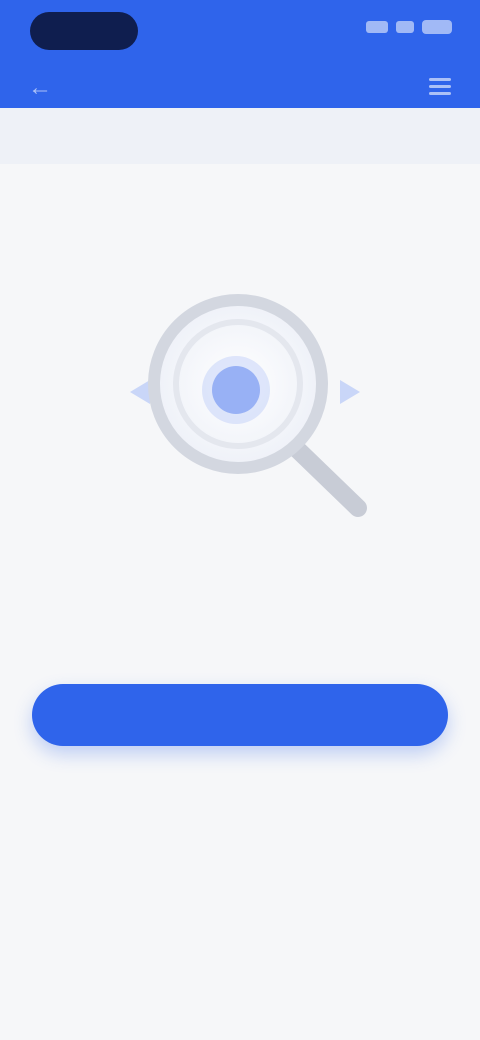 The height and width of the screenshot is (1040, 480). I want to click on magnifier-search-icon, so click(248, 405).